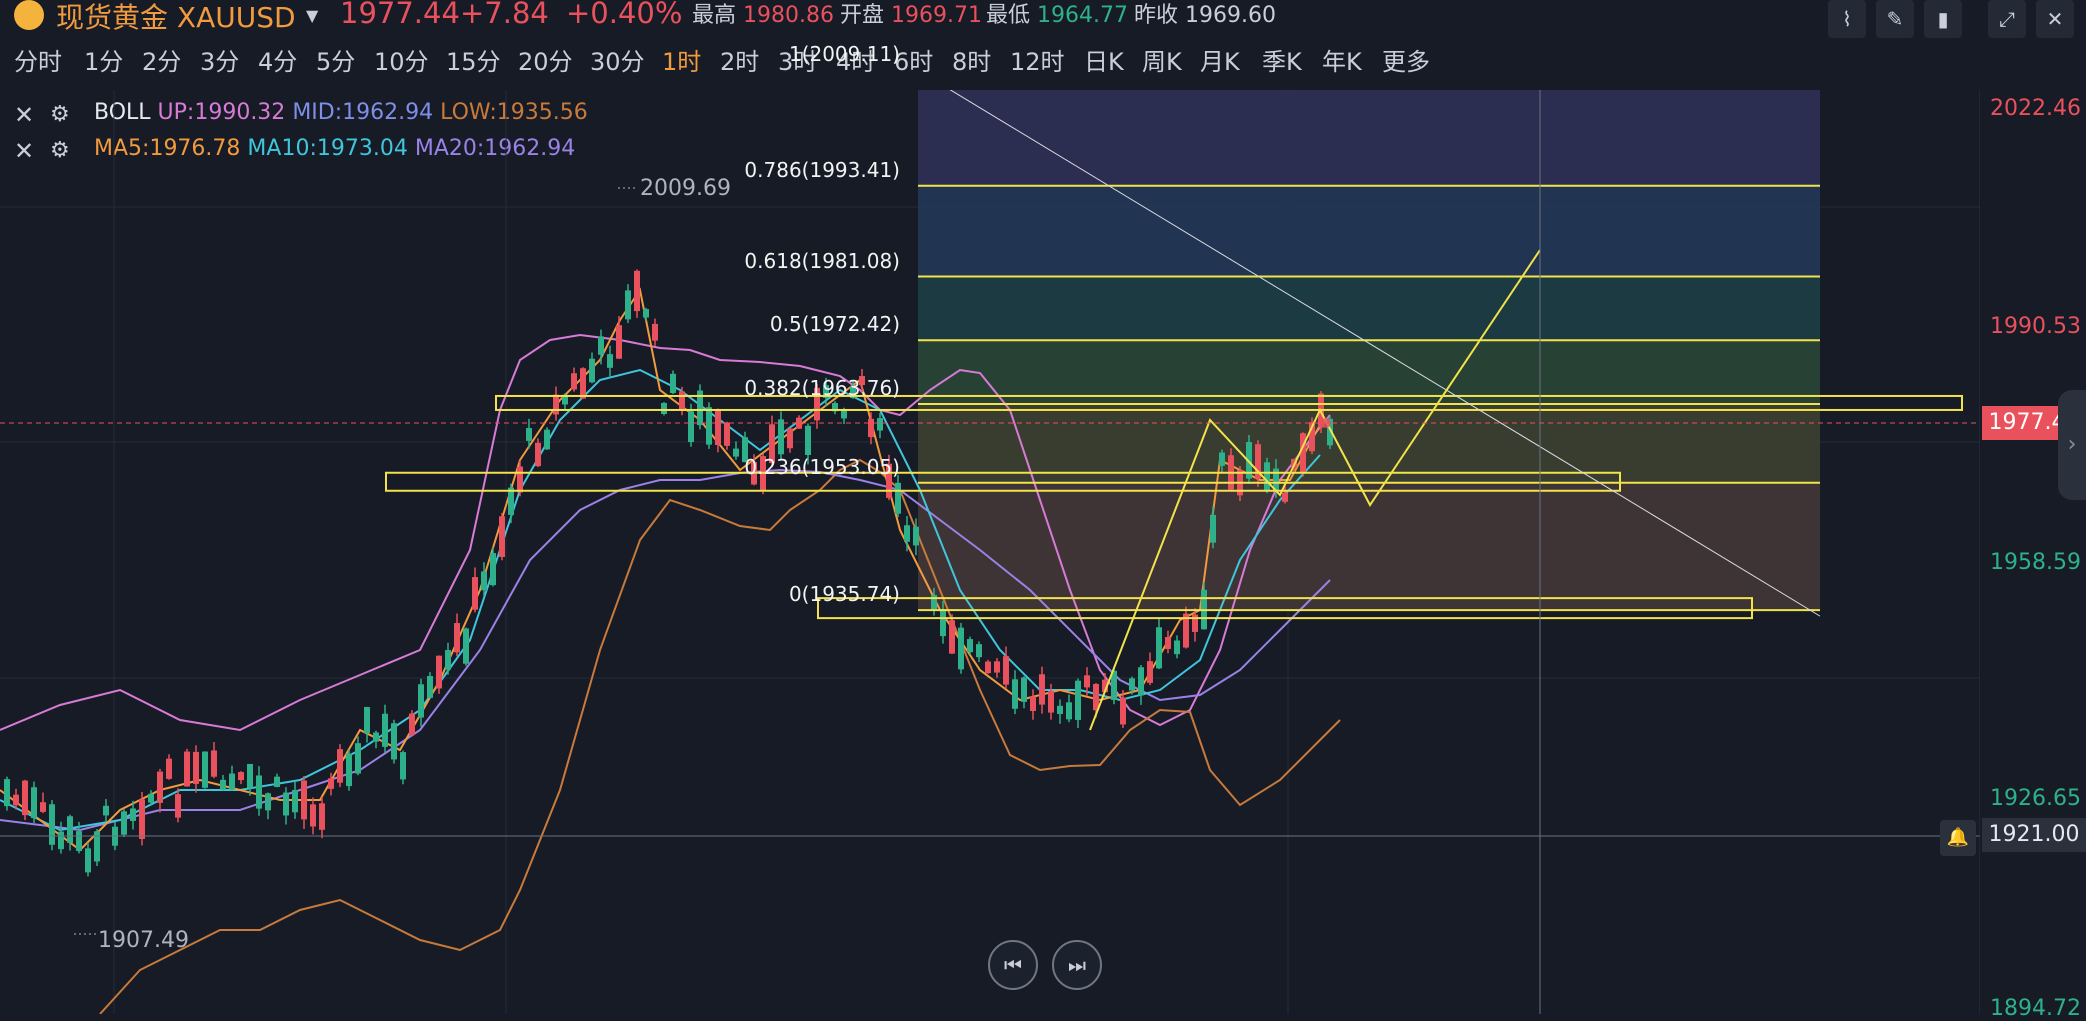 Image resolution: width=2086 pixels, height=1021 pixels. Describe the element at coordinates (312, 15) in the screenshot. I see `chevron-down-icon: ▼` at that location.